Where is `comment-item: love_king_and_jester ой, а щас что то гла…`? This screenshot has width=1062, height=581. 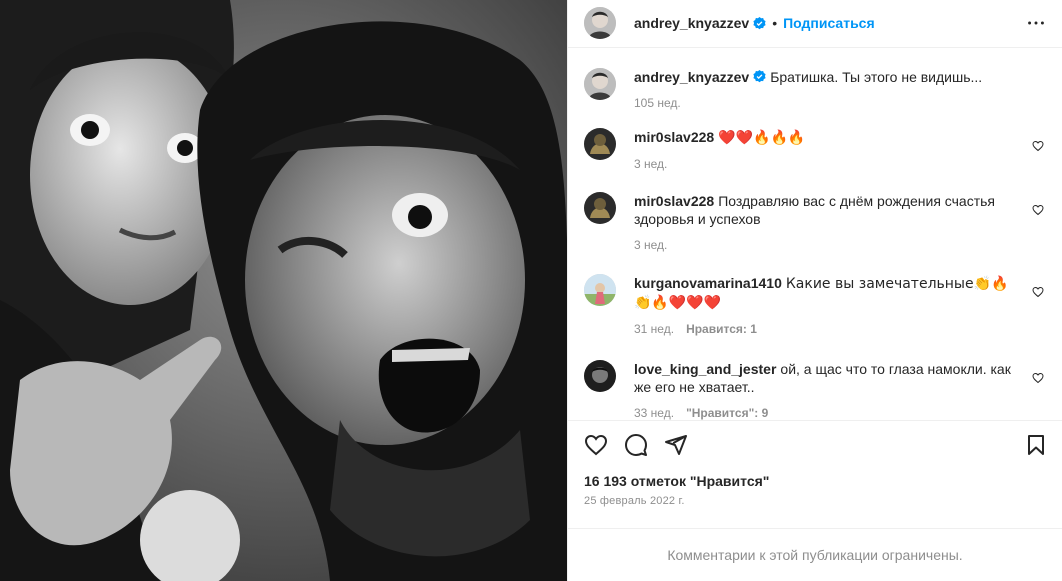 comment-item: love_king_and_jester ой, а щас что то гла… is located at coordinates (815, 389).